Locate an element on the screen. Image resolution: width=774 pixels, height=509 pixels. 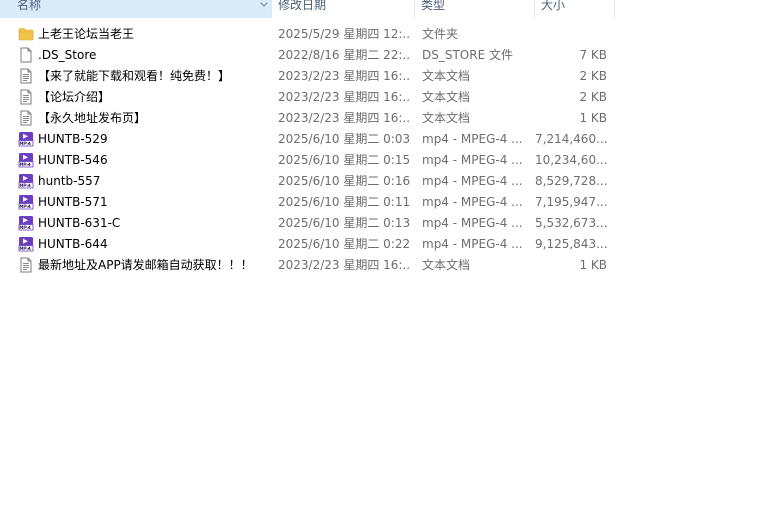
file-date: 2025/6/10 星期二 0:03 is located at coordinates (344, 139).